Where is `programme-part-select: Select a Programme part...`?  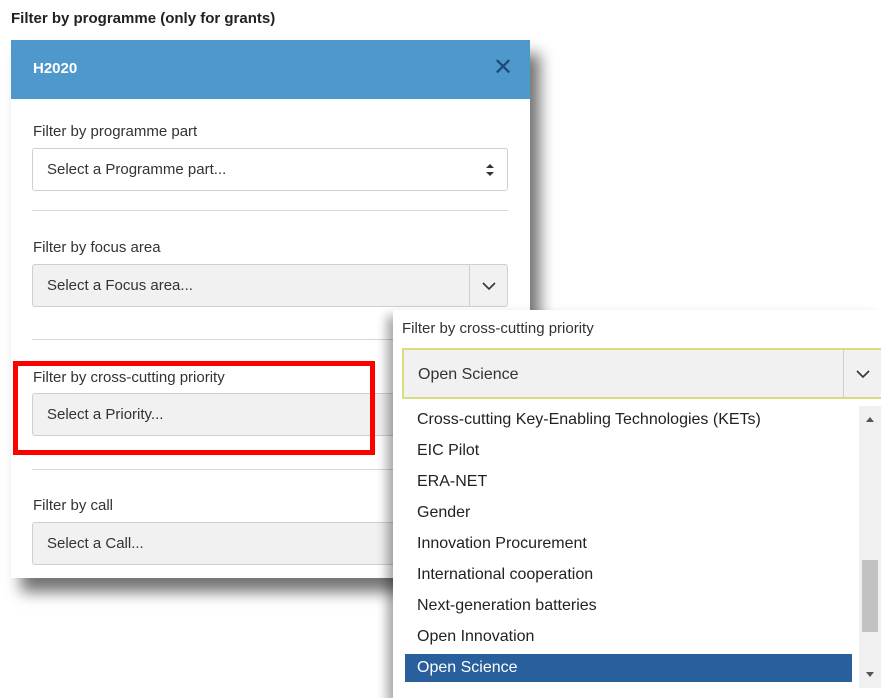 programme-part-select: Select a Programme part... is located at coordinates (270, 169).